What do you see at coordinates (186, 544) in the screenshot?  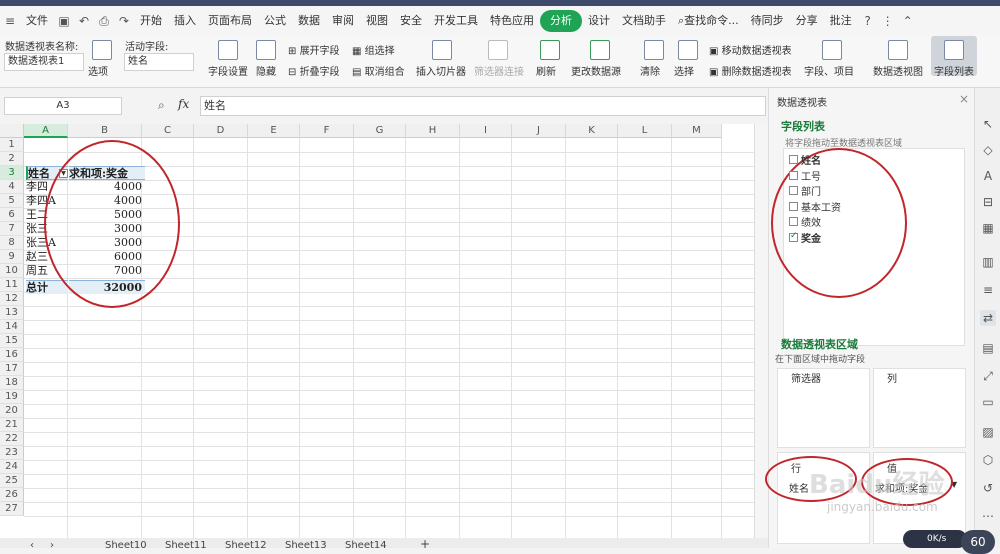 I see `sheet-tab: Sheet11` at bounding box center [186, 544].